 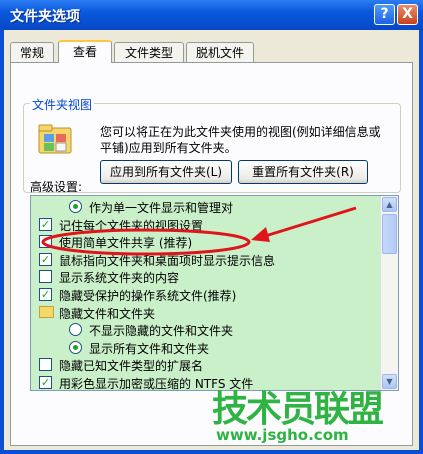 What do you see at coordinates (309, 222) in the screenshot?
I see `pointer-arrow-line` at bounding box center [309, 222].